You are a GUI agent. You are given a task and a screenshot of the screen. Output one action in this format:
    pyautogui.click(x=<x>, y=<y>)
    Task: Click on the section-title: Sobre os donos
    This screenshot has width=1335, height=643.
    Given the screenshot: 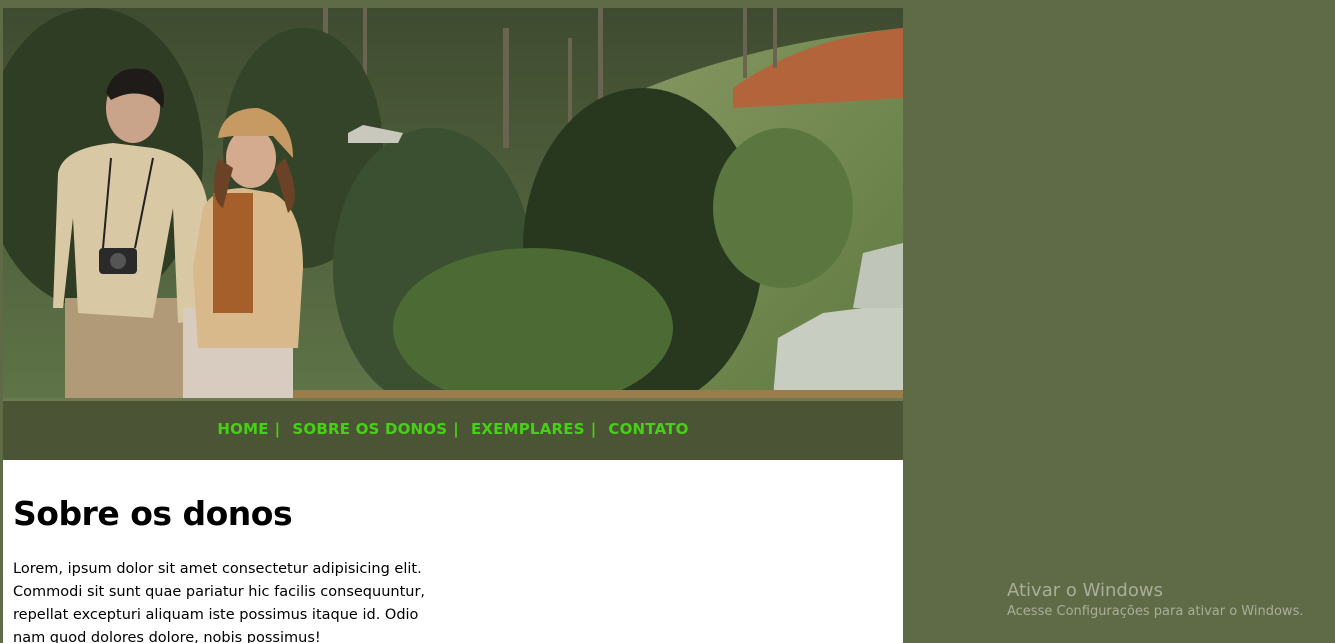 What is the action you would take?
    pyautogui.click(x=153, y=513)
    